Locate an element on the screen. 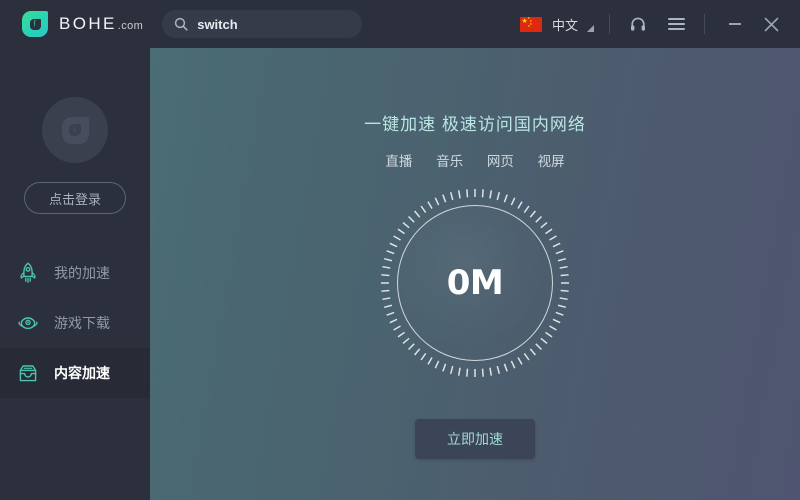  tag-live: 直播 is located at coordinates (398, 160).